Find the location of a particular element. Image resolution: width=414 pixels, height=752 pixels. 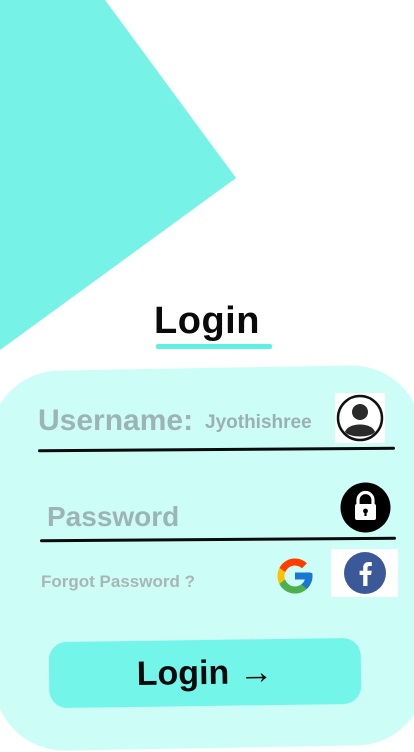

google-login-button is located at coordinates (295, 576).